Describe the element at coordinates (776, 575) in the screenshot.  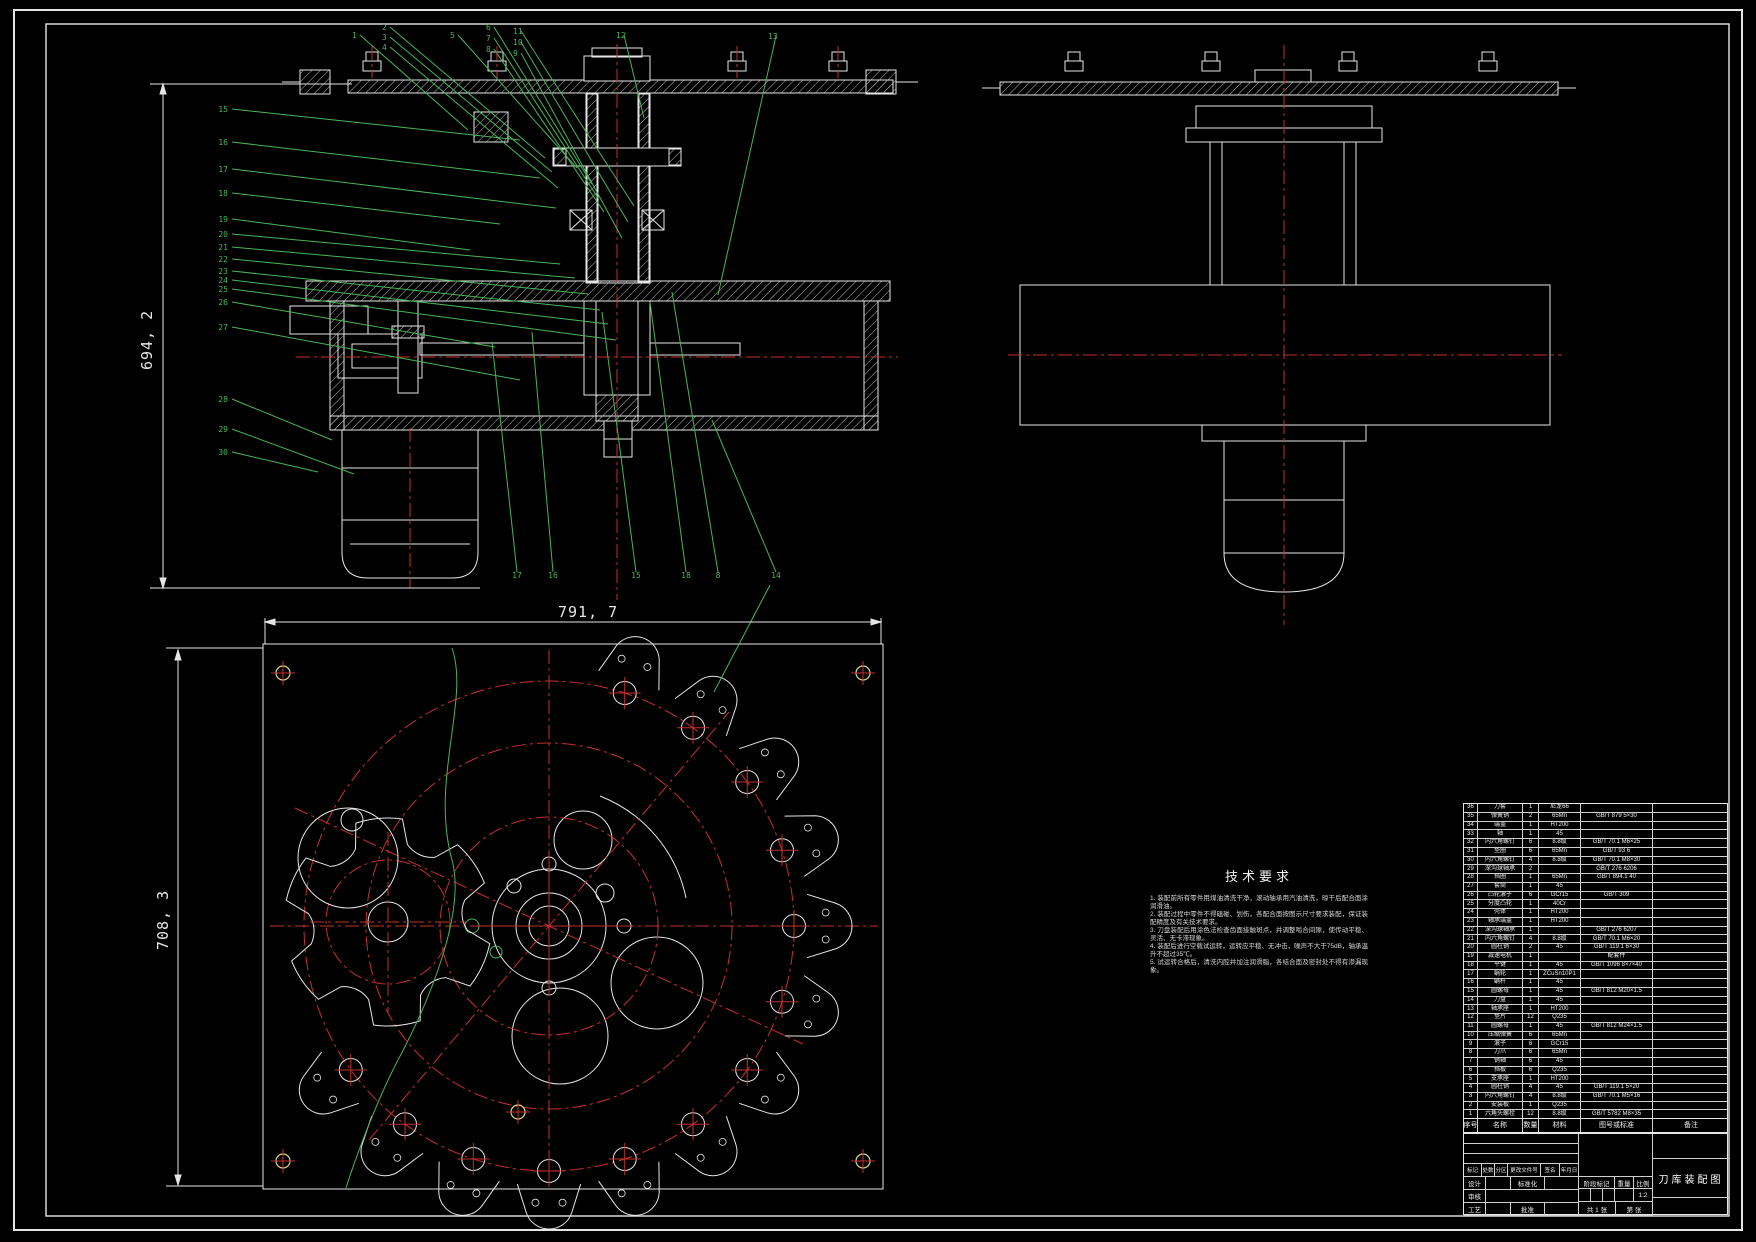
I see `callout-number: 14` at that location.